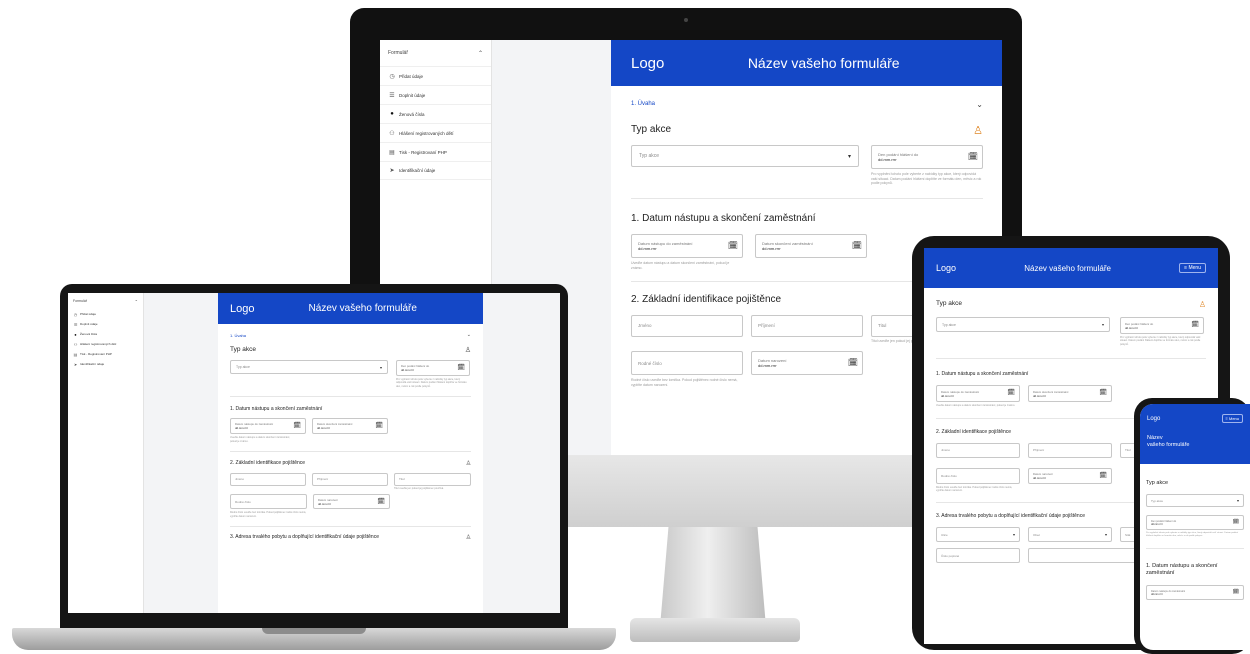 Image resolution: width=1250 pixels, height=654 pixels. What do you see at coordinates (978, 556) in the screenshot?
I see `house-number-input: Číslo popisné` at bounding box center [978, 556].